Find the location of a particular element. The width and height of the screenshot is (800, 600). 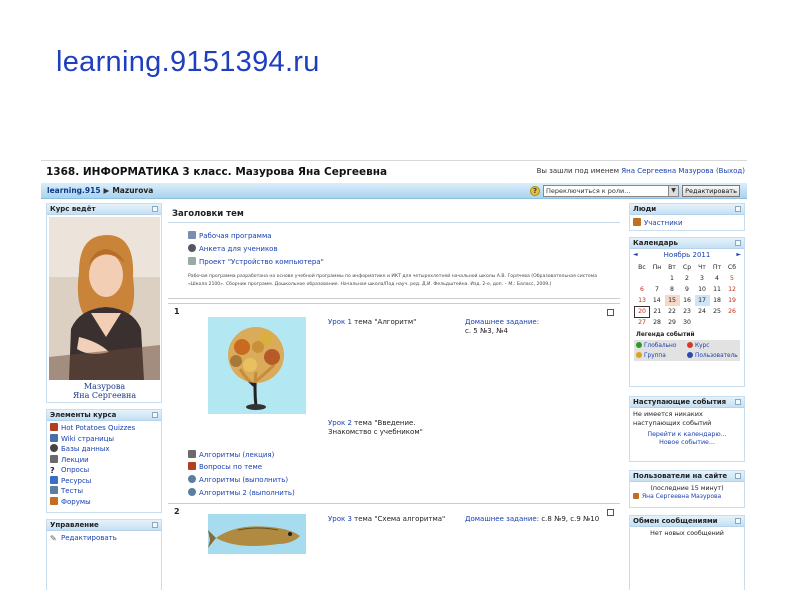

online-user-link: Яна Сергеевна Мазурова is located at coordinates (687, 496).